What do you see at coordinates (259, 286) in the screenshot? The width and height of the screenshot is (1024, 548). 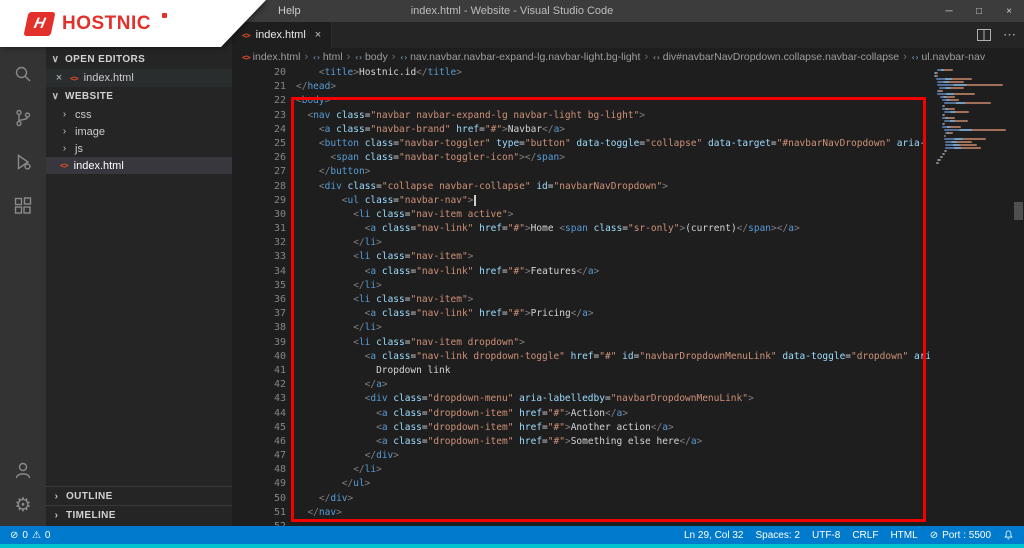 I see `line-number: 35` at bounding box center [259, 286].